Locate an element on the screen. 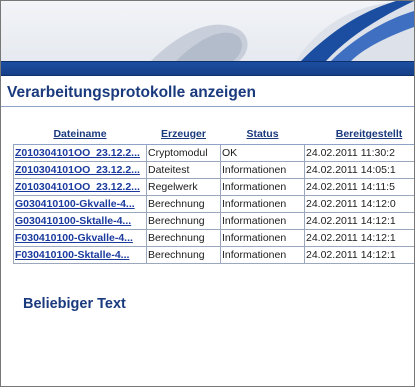 The width and height of the screenshot is (415, 387). provided-cell: 24.02.2011 14:05:1 is located at coordinates (359, 170).